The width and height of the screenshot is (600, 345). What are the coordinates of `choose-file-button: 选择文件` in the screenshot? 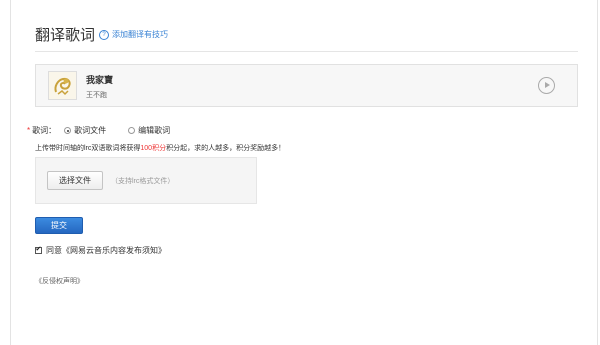 It's located at (75, 180).